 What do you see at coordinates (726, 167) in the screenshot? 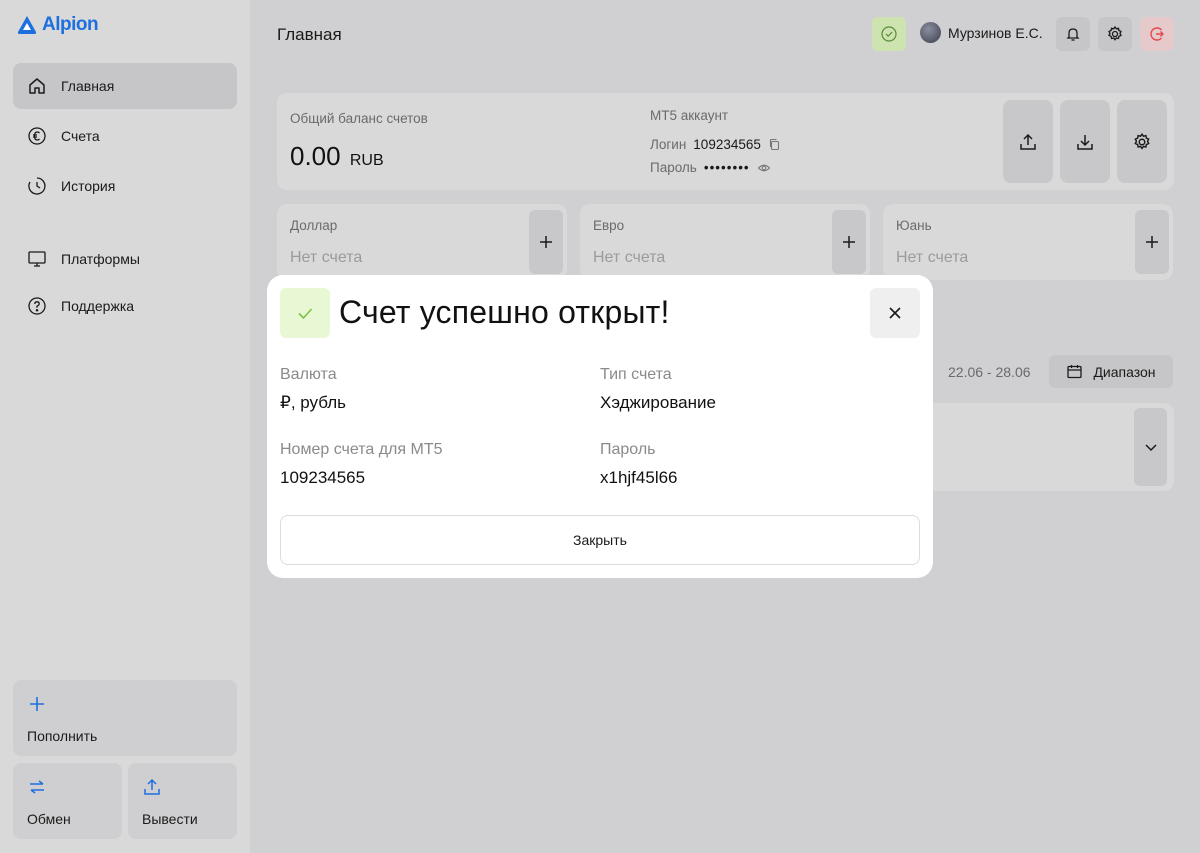
I see `mt5-password-mask: ••••••••` at bounding box center [726, 167].